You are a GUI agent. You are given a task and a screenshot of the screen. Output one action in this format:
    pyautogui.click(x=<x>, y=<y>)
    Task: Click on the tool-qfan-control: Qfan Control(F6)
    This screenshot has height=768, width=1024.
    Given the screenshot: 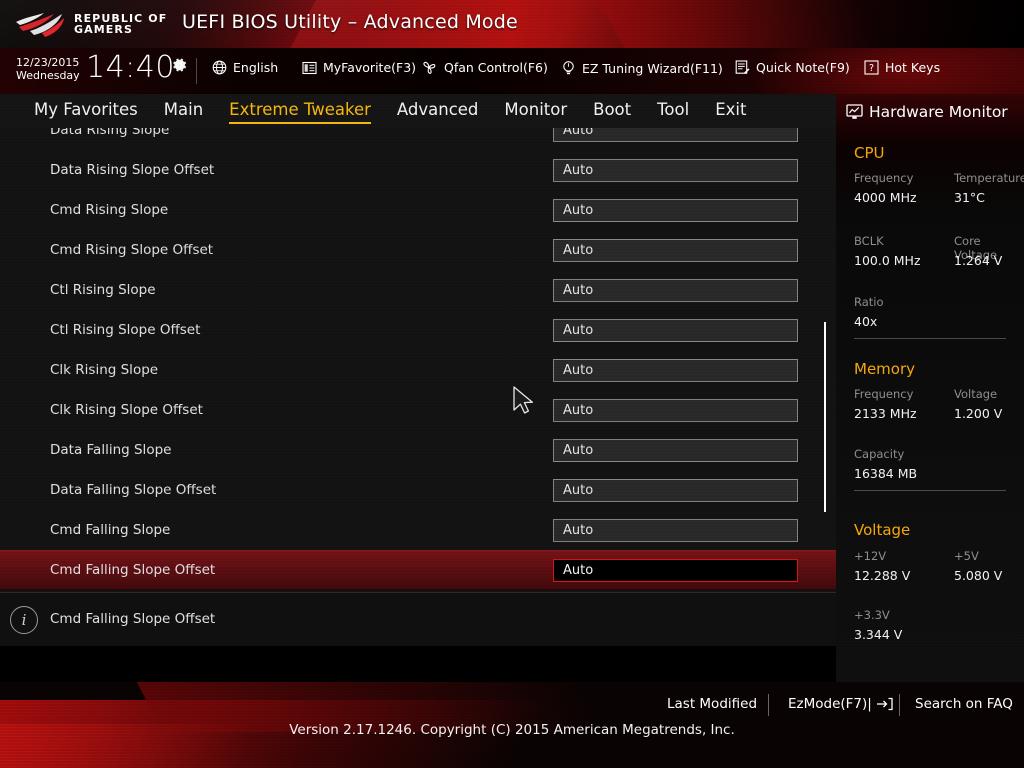 What is the action you would take?
    pyautogui.click(x=484, y=67)
    